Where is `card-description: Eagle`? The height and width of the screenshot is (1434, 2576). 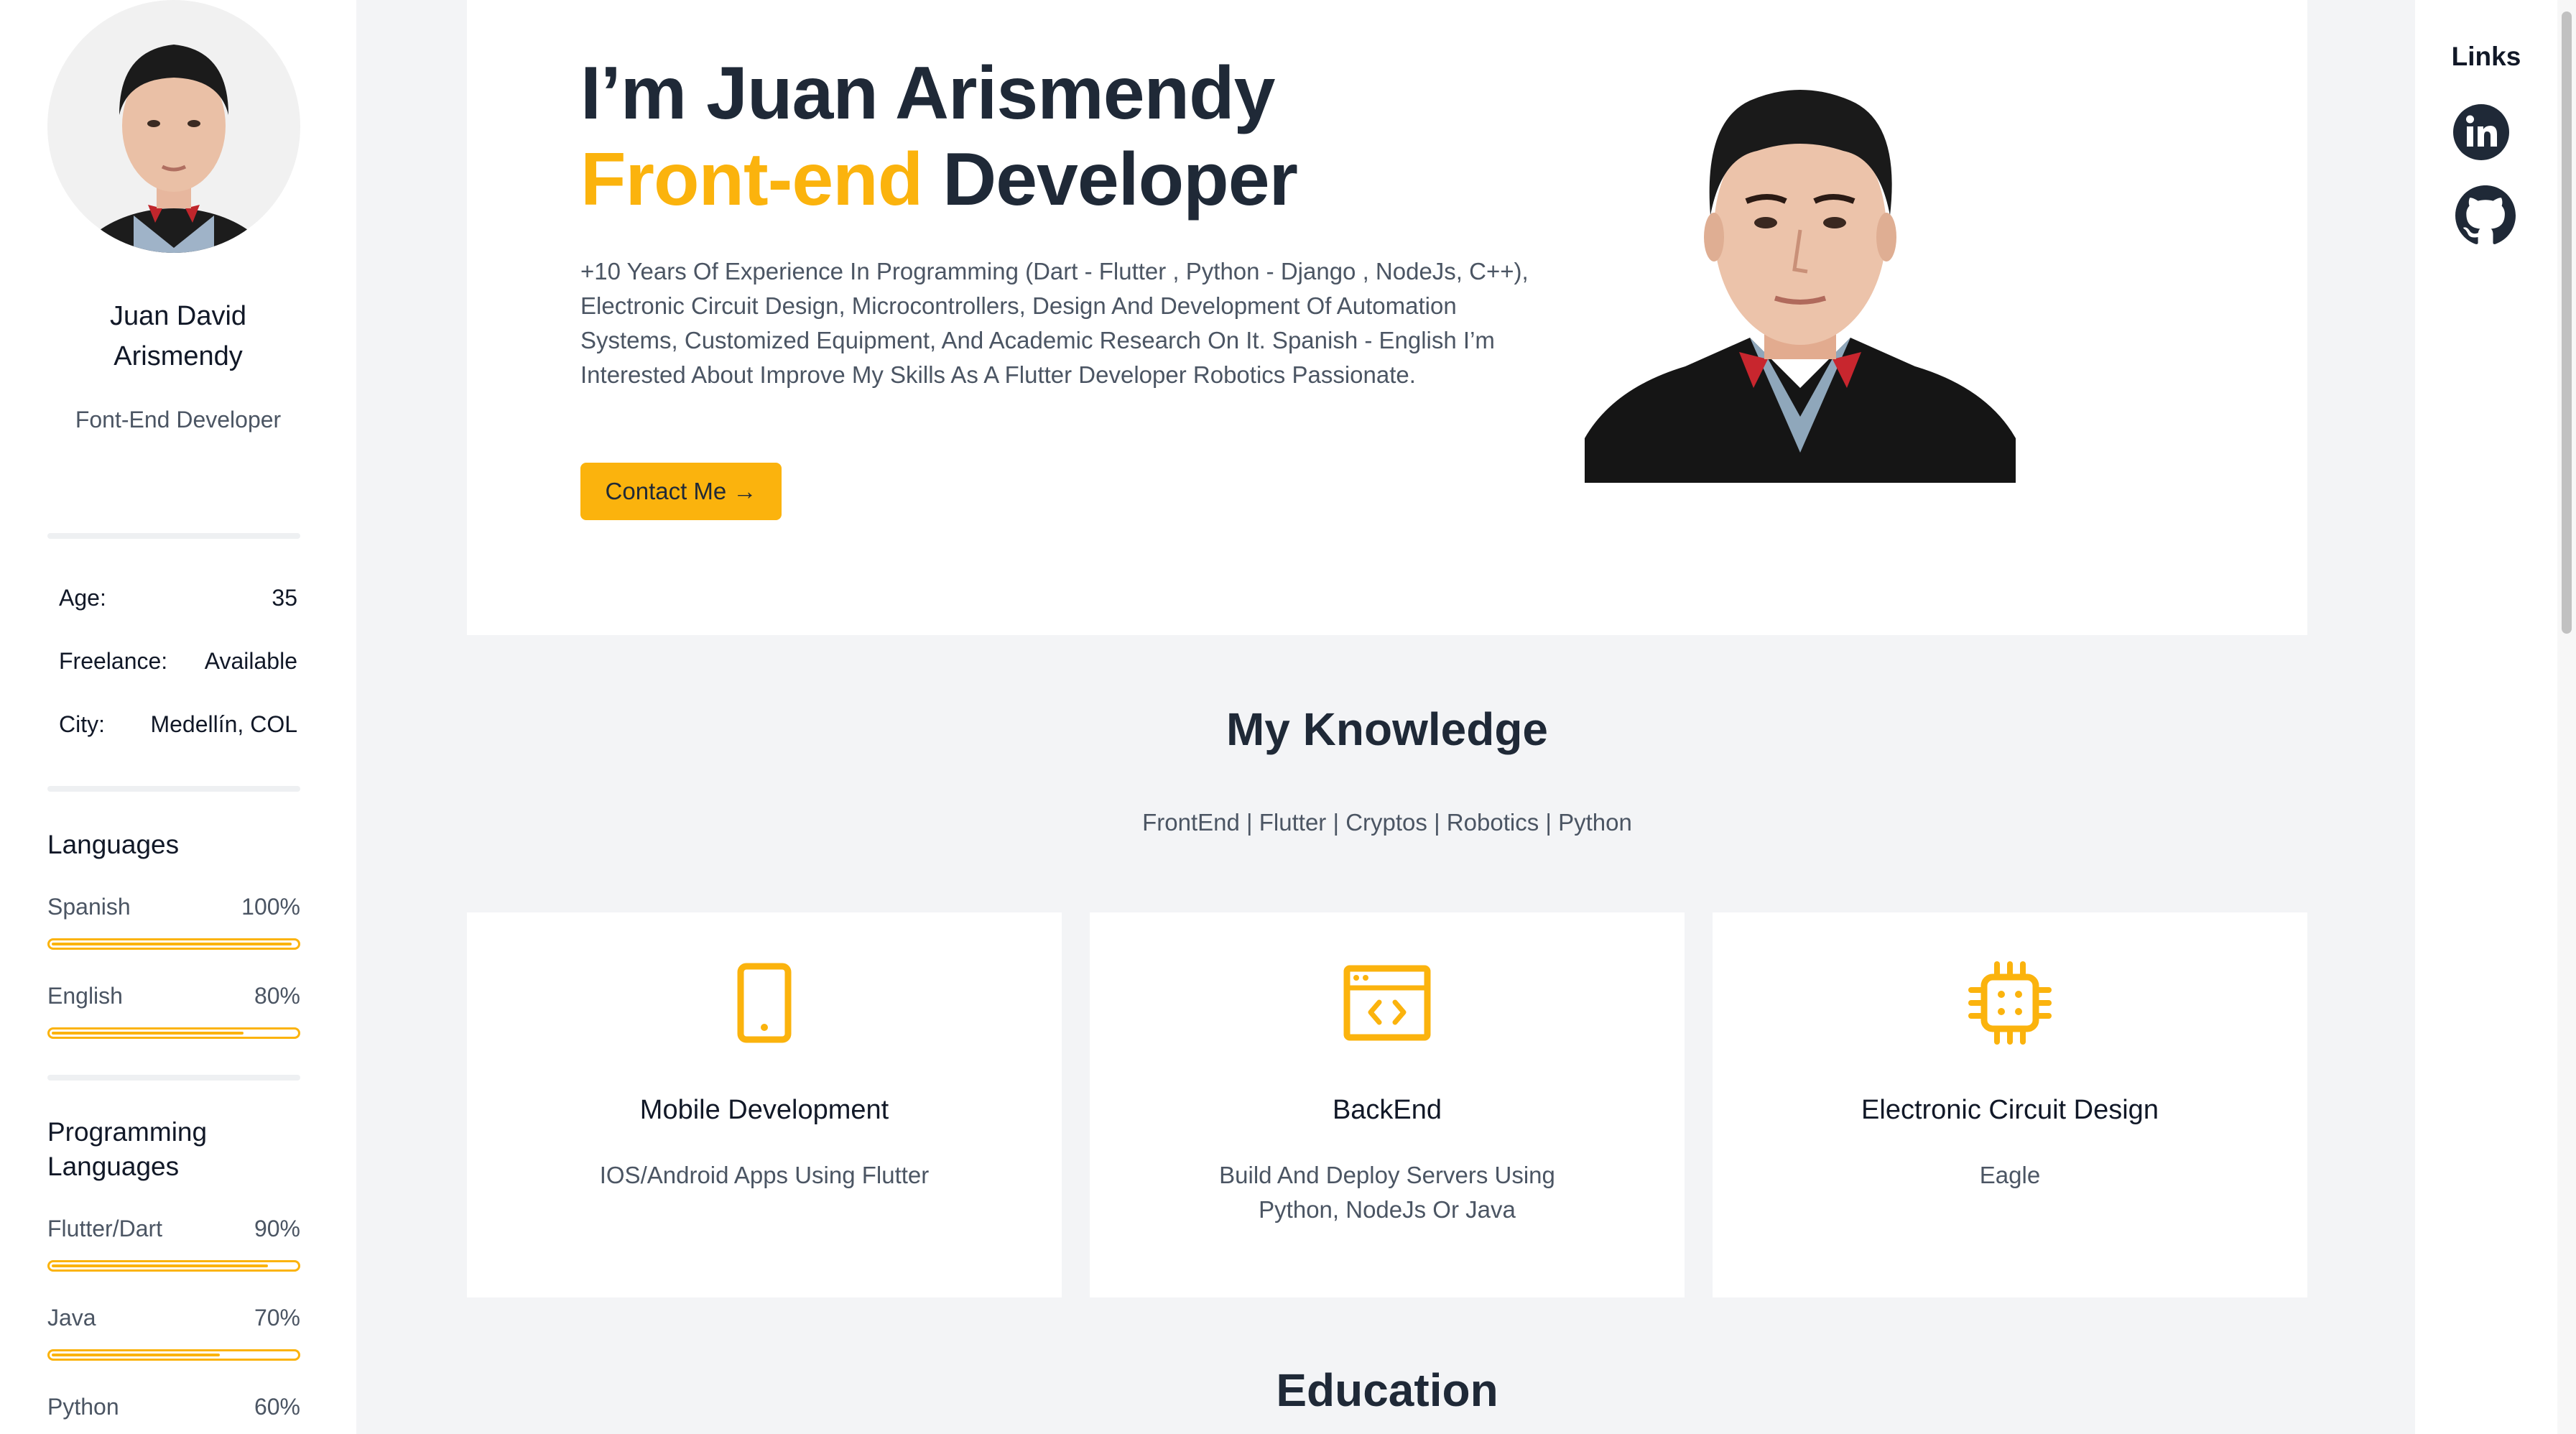
card-description: Eagle is located at coordinates (2010, 1175).